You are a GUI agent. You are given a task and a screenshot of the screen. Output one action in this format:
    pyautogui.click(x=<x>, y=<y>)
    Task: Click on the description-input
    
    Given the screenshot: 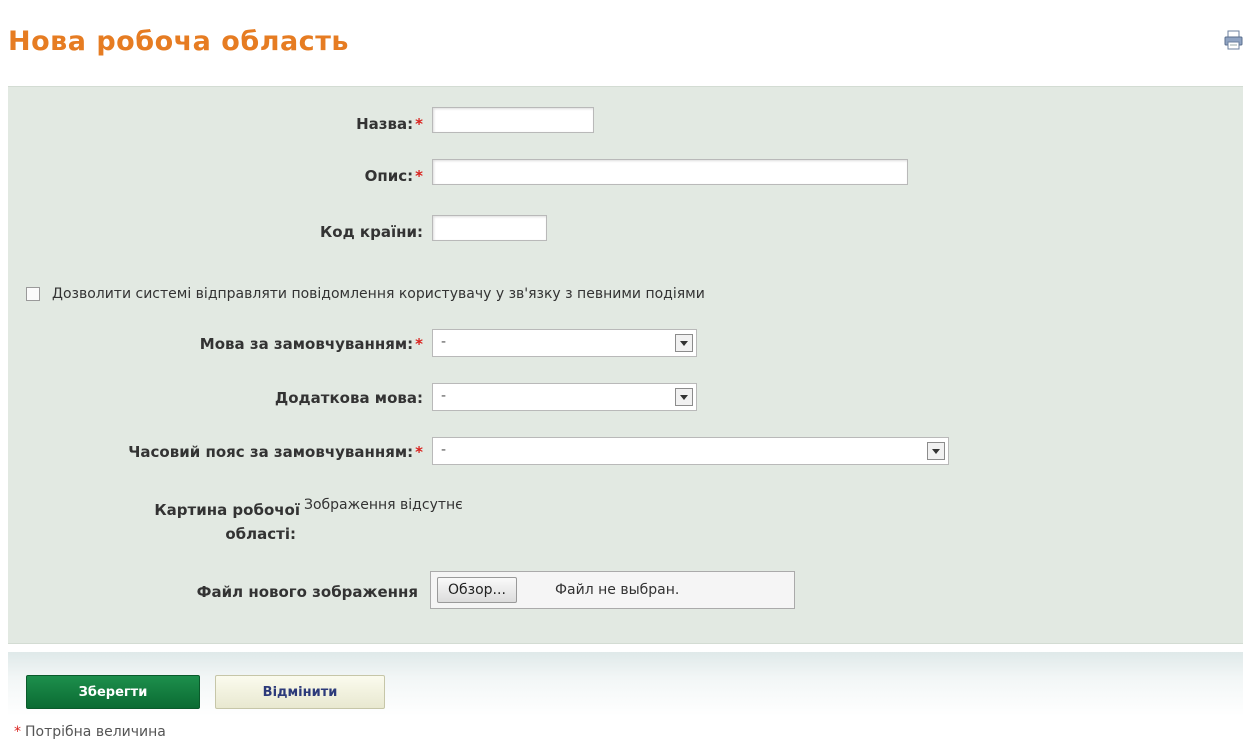 What is the action you would take?
    pyautogui.click(x=670, y=172)
    